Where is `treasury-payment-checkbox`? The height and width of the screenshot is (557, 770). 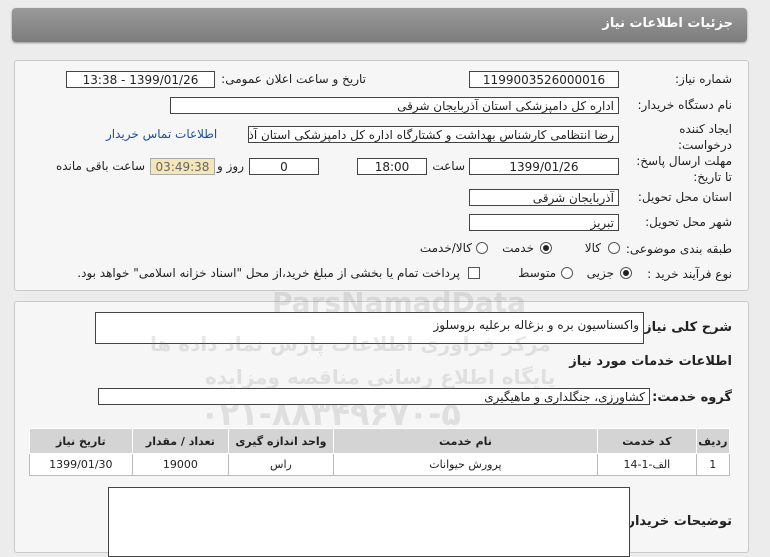
treasury-payment-checkbox is located at coordinates (474, 273).